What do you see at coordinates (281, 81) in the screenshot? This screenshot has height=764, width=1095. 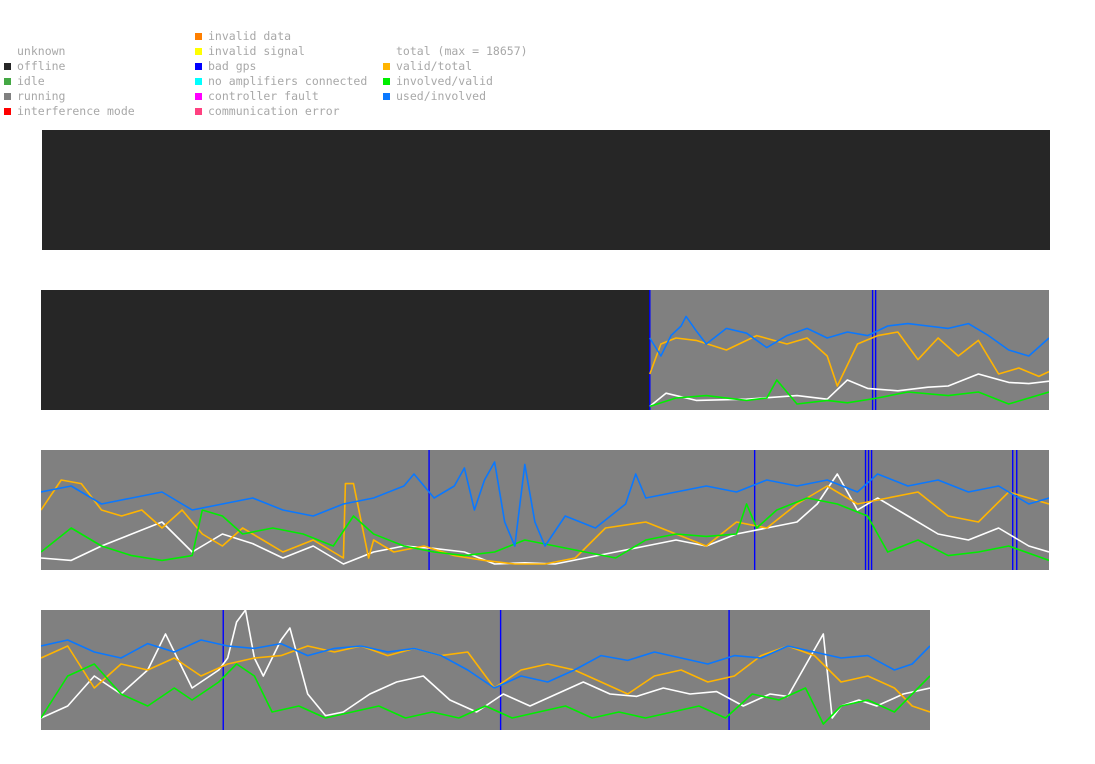 I see `legend-no-amplifiers-connected: no amplifiers connected` at bounding box center [281, 81].